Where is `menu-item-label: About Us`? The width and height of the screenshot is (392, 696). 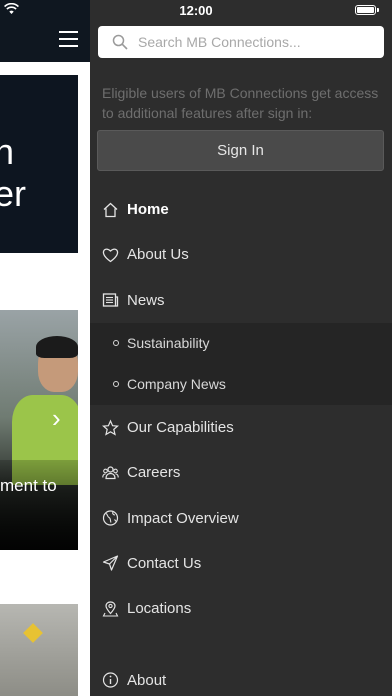 menu-item-label: About Us is located at coordinates (158, 255).